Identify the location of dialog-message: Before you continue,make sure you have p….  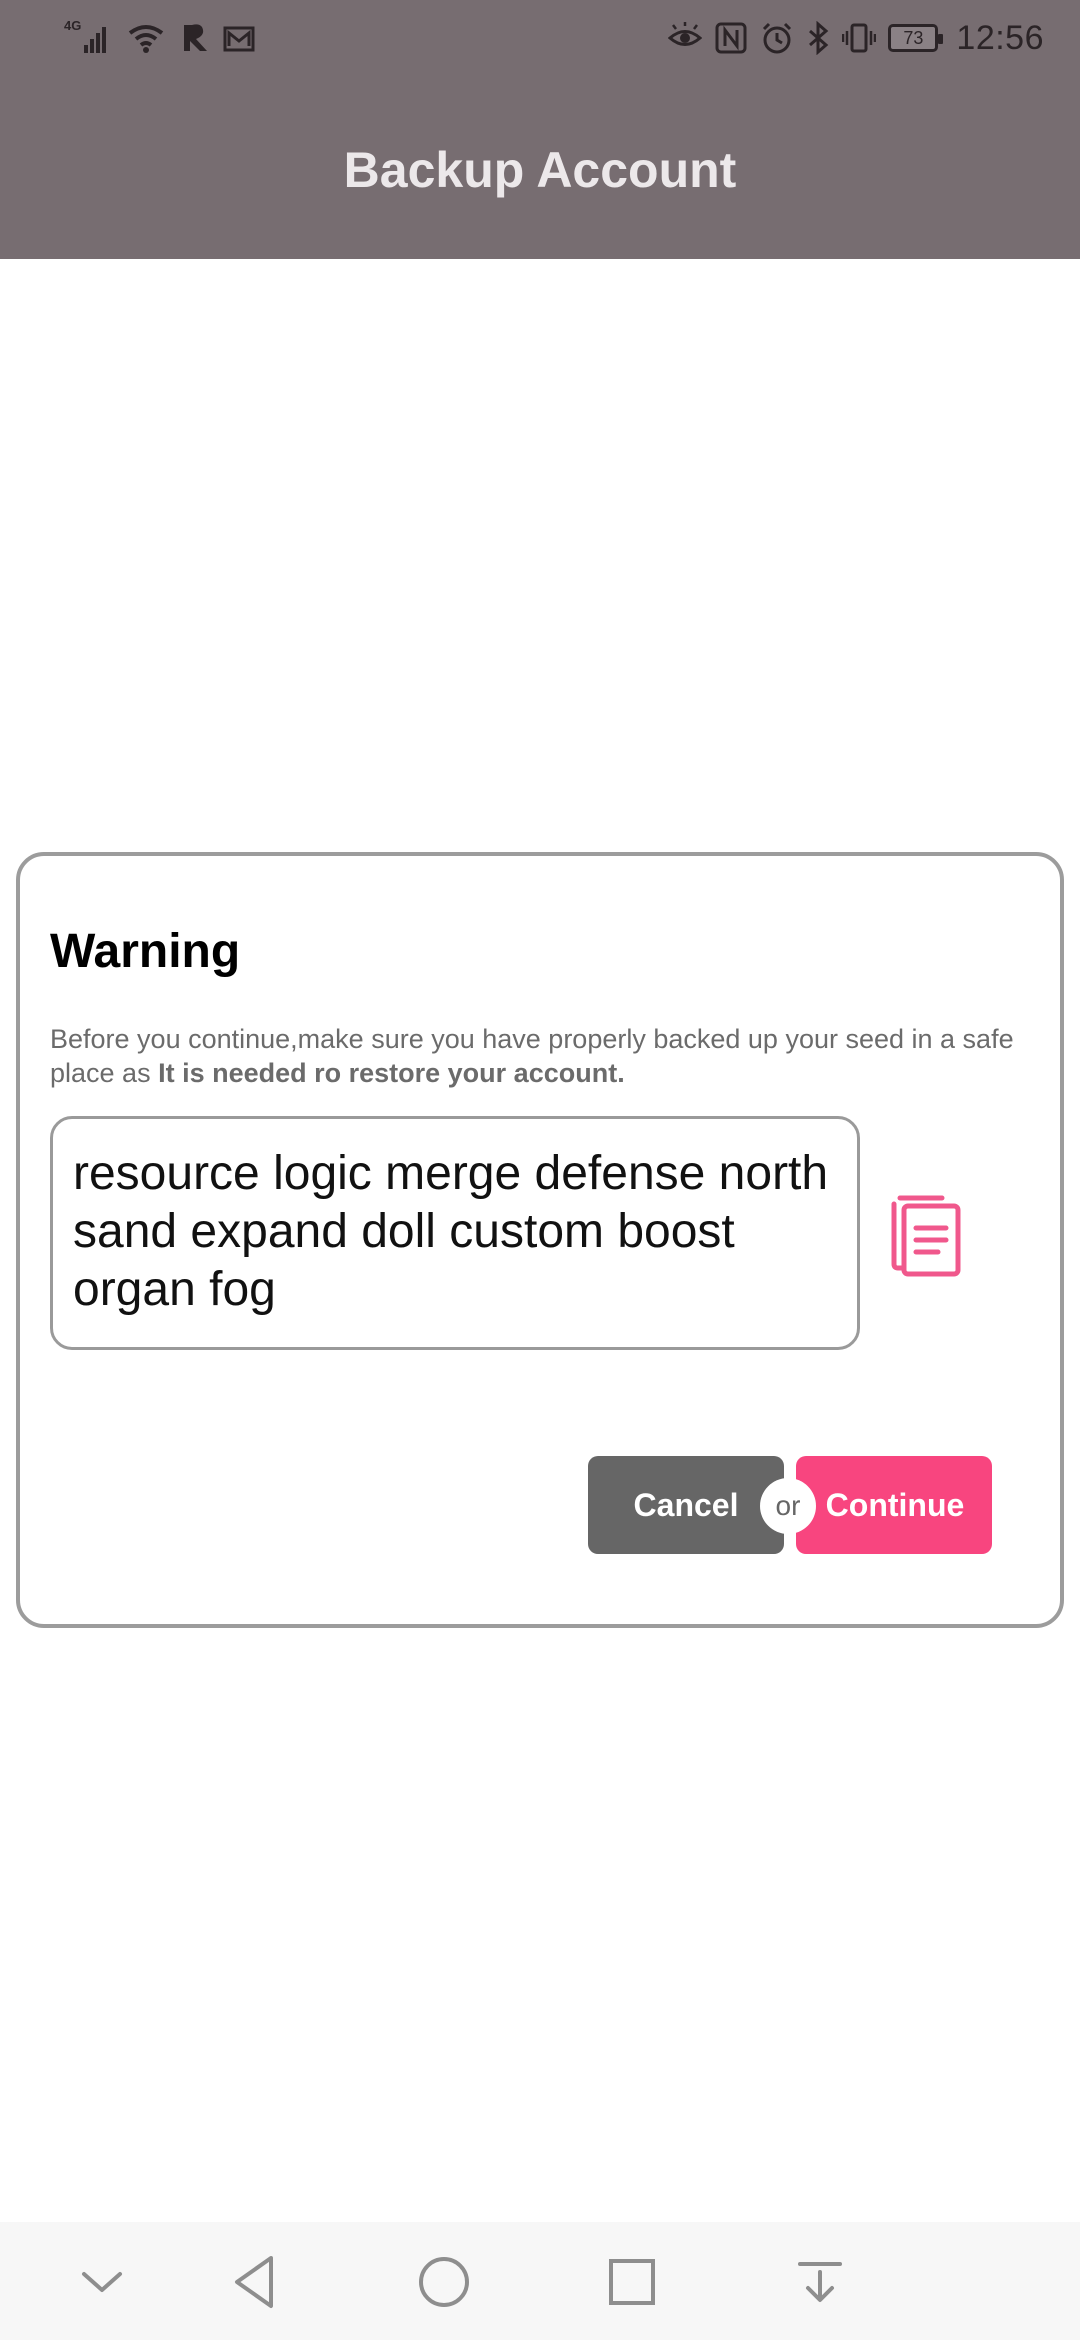
(550, 1056).